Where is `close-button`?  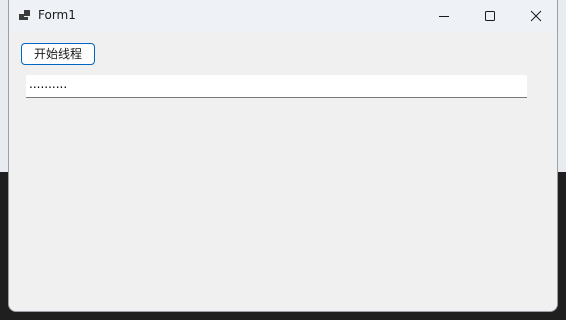 close-button is located at coordinates (535, 15).